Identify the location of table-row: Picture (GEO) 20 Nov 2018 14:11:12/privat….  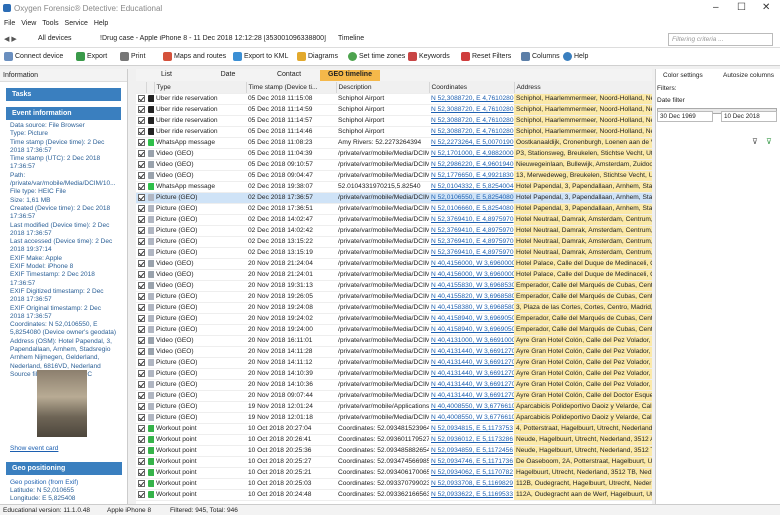
(394, 363).